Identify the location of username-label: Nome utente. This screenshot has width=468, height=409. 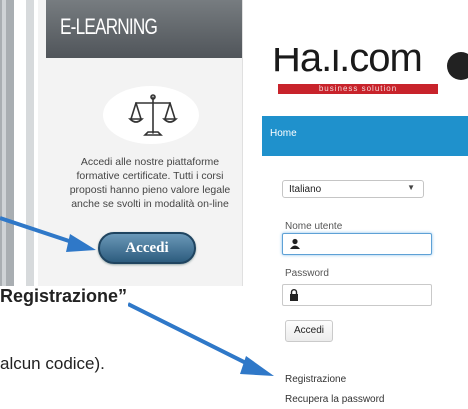
(314, 226).